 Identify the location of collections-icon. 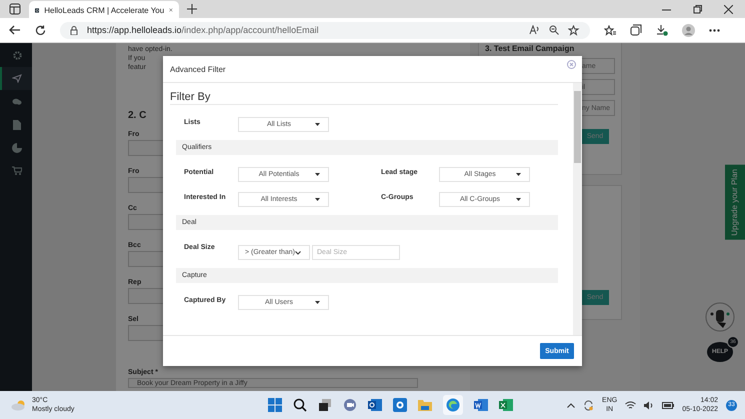
(636, 30).